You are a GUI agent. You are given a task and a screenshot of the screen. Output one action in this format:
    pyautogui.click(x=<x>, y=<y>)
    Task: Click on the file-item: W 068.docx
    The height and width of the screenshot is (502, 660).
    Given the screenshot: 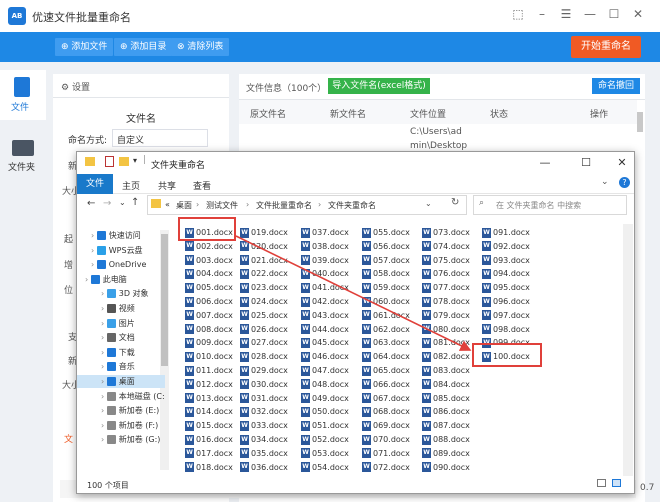 What is the action you would take?
    pyautogui.click(x=391, y=411)
    